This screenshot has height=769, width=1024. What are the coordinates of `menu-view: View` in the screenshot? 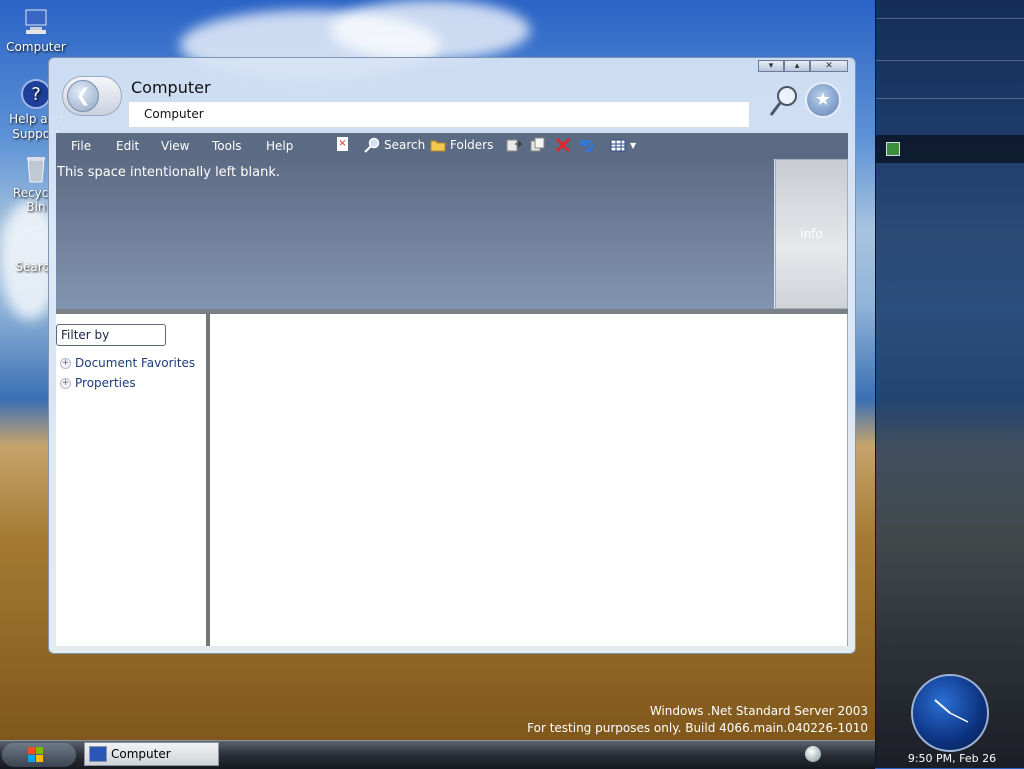 It's located at (175, 146).